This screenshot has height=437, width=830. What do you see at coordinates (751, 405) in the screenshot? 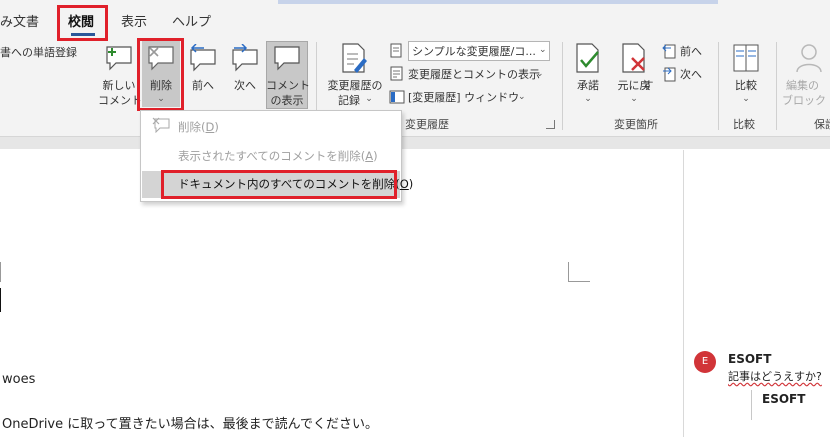
I see `reply-thread-line` at bounding box center [751, 405].